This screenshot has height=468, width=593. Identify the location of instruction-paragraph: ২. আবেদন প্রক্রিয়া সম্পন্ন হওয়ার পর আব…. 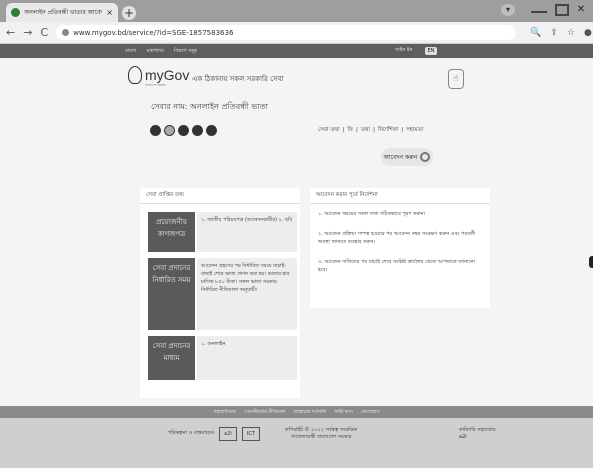
(397, 238).